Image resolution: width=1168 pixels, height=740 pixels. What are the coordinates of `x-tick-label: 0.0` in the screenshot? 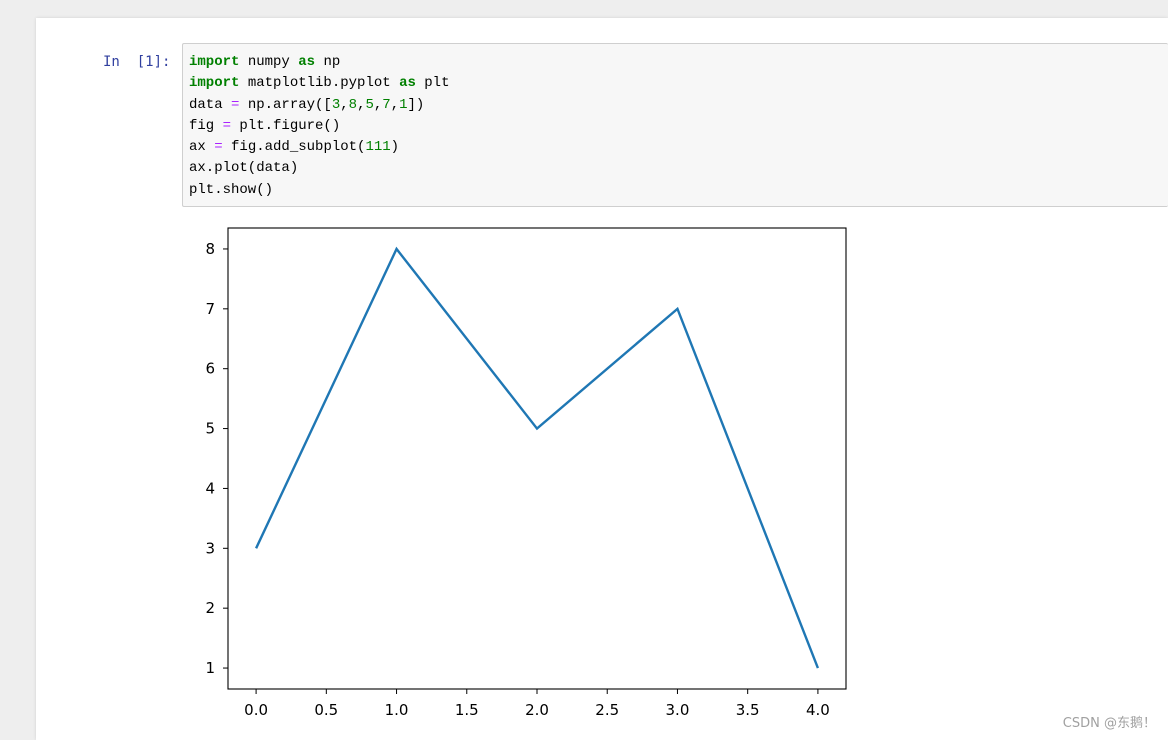 It's located at (256, 710).